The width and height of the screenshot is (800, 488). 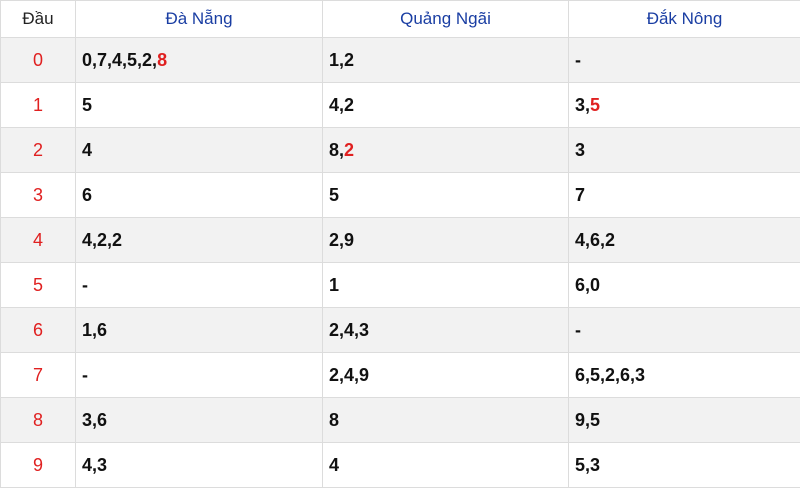 I want to click on head-digit-cell: 4, so click(x=38, y=240).